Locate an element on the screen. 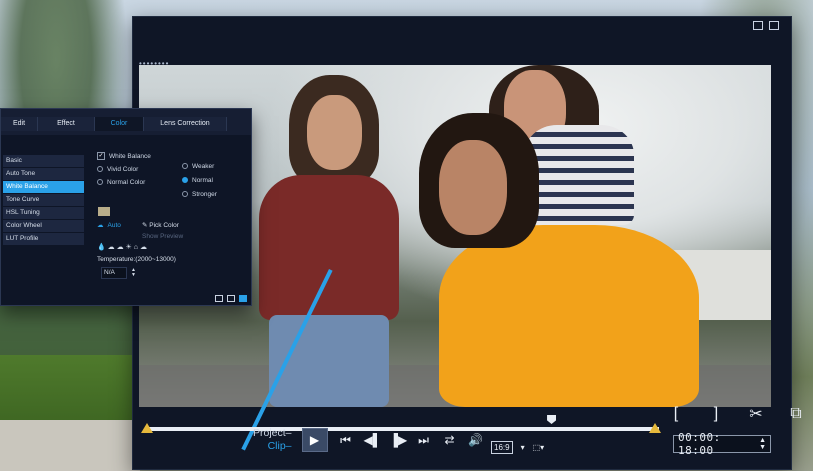 This screenshot has width=813, height=471. timecode-value: 00:00: 18:00 is located at coordinates (718, 444).